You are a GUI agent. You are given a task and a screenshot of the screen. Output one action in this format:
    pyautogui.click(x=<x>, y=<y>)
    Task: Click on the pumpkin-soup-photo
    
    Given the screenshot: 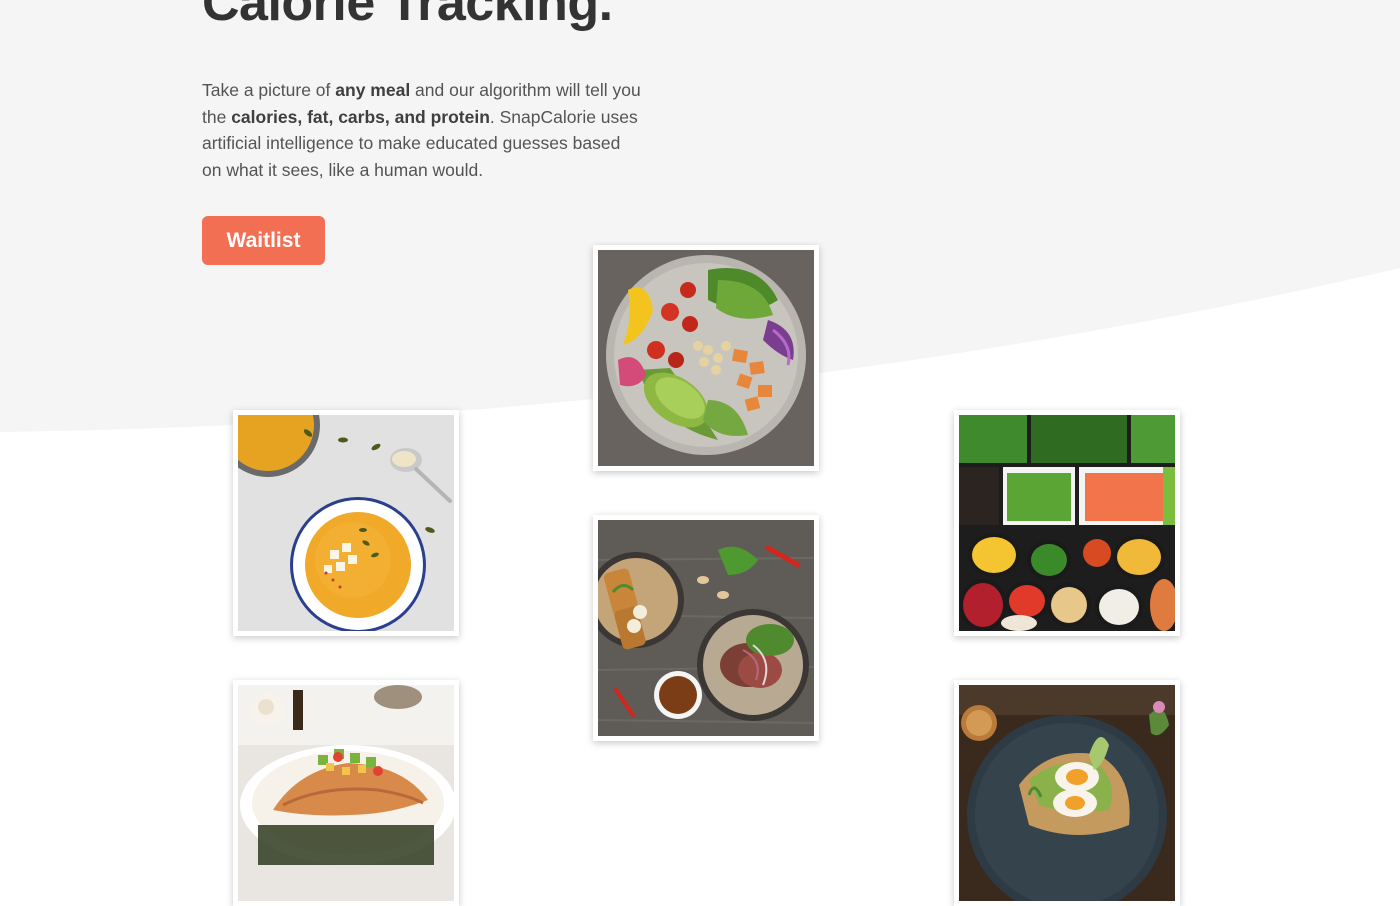 What is the action you would take?
    pyautogui.click(x=346, y=523)
    